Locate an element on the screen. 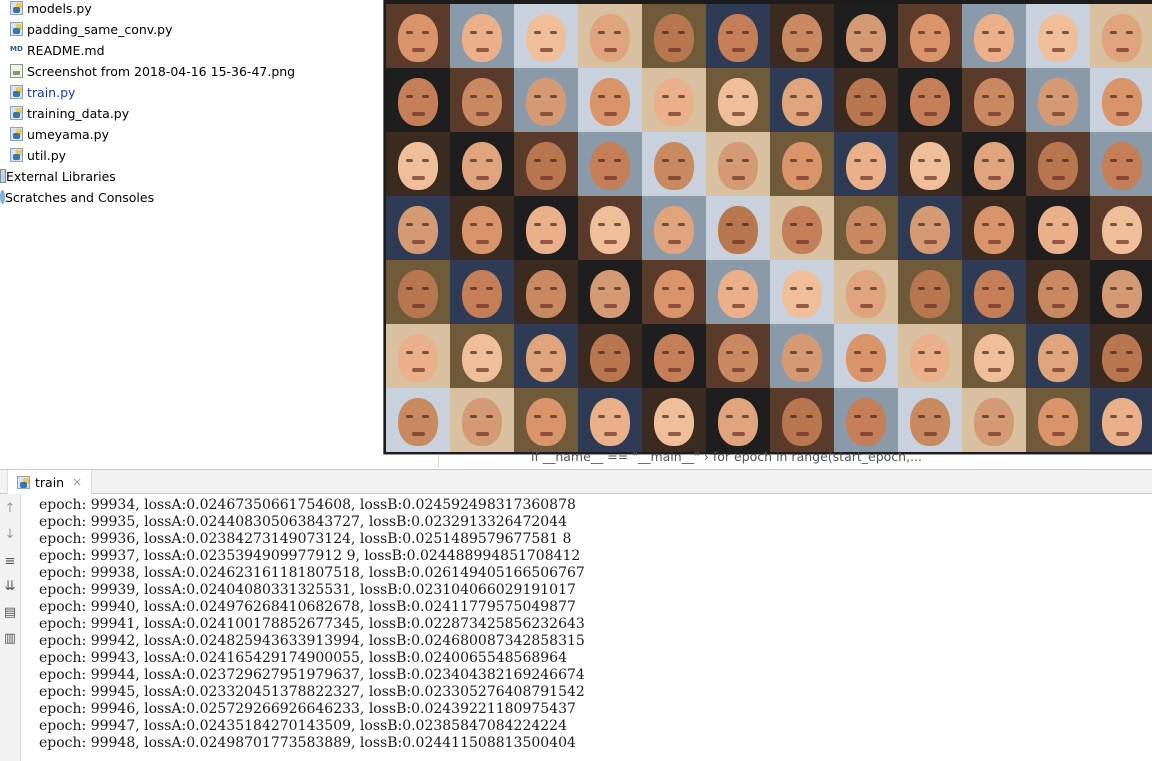 The height and width of the screenshot is (761, 1152). soft-wrap-icon: ≡ is located at coordinates (10, 561).